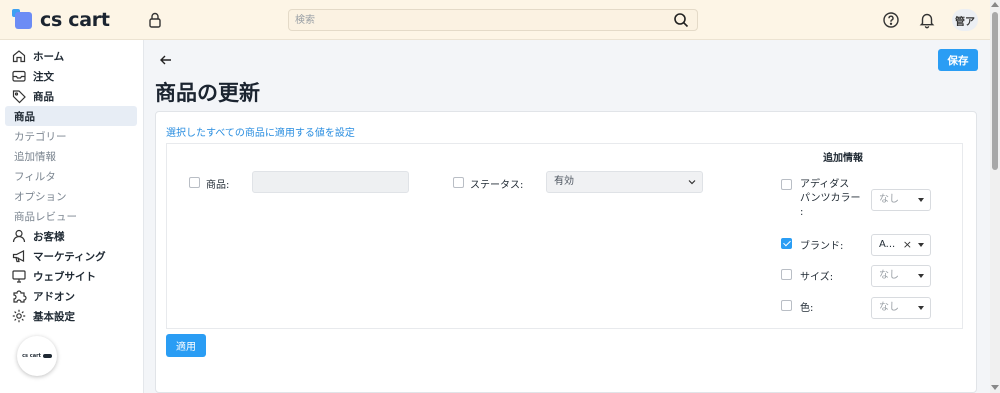 The image size is (1000, 393). Describe the element at coordinates (260, 131) in the screenshot. I see `apply-all-link: 選択したすべての商品に適用する値を設定` at that location.